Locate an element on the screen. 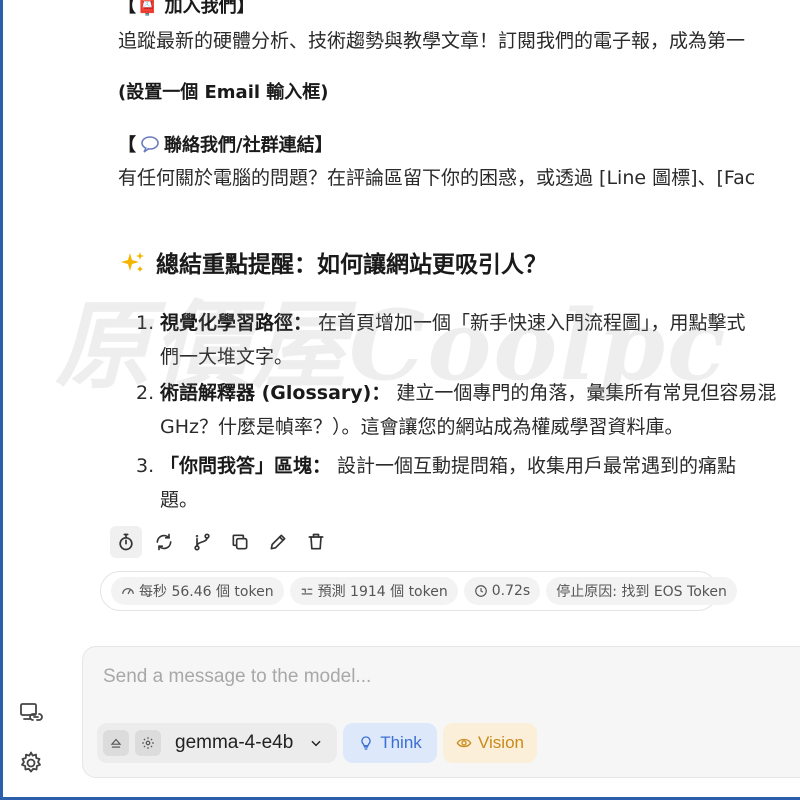 This screenshot has width=800, height=800. message-composer: gemma-4-e4b Think Vision is located at coordinates (441, 712).